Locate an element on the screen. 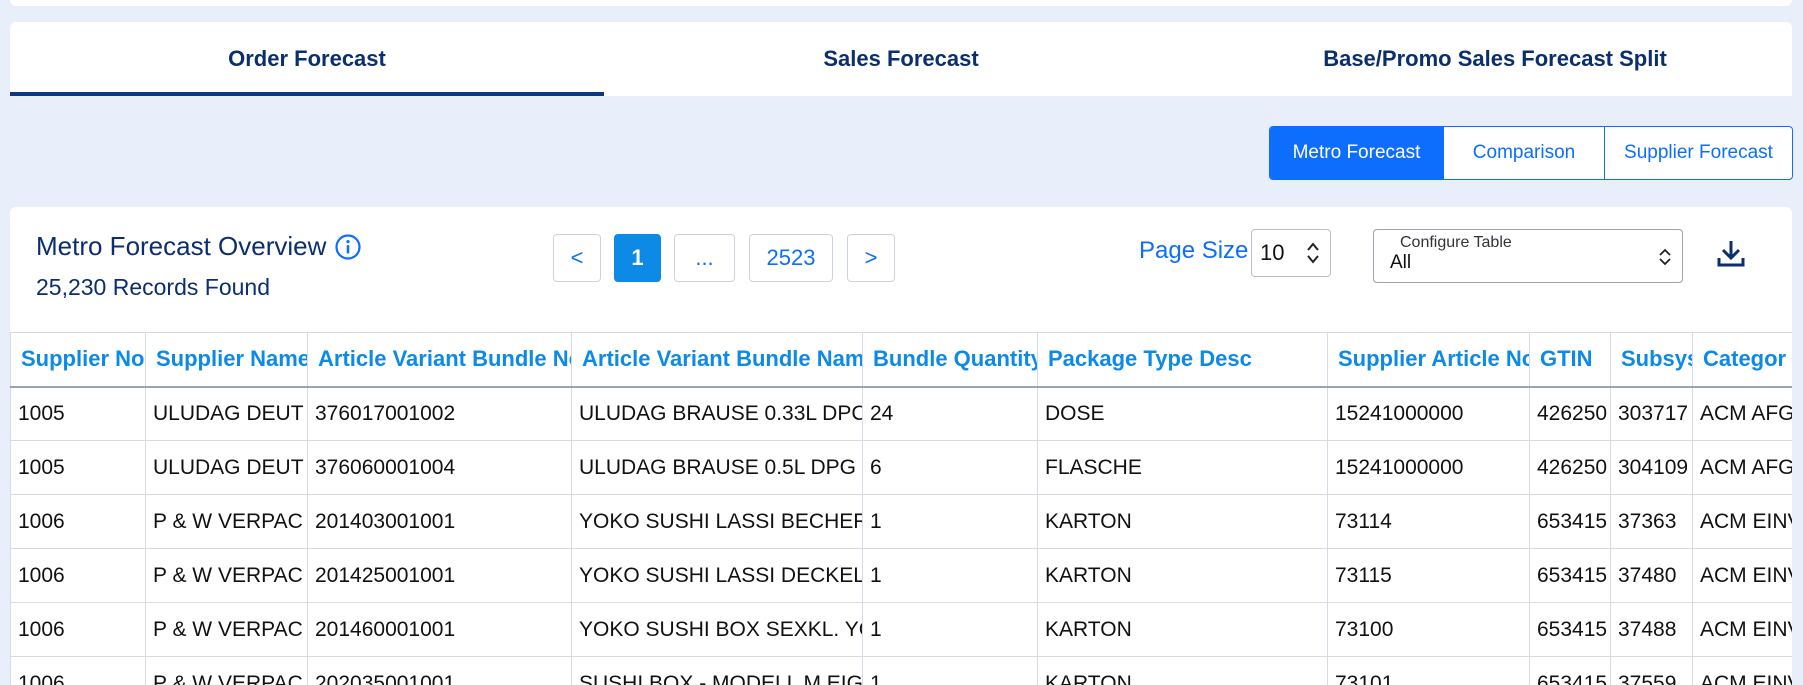 This screenshot has height=685, width=1803. overview-heading: Metro Forecast Overview is located at coordinates (199, 246).